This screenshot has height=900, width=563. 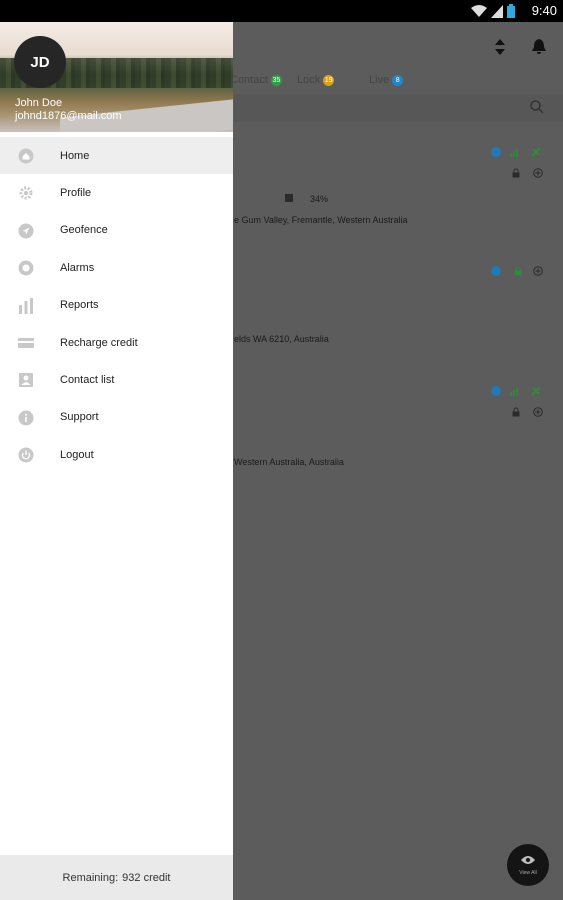 I want to click on user-email: johnd1876@mail.com, so click(x=68, y=116).